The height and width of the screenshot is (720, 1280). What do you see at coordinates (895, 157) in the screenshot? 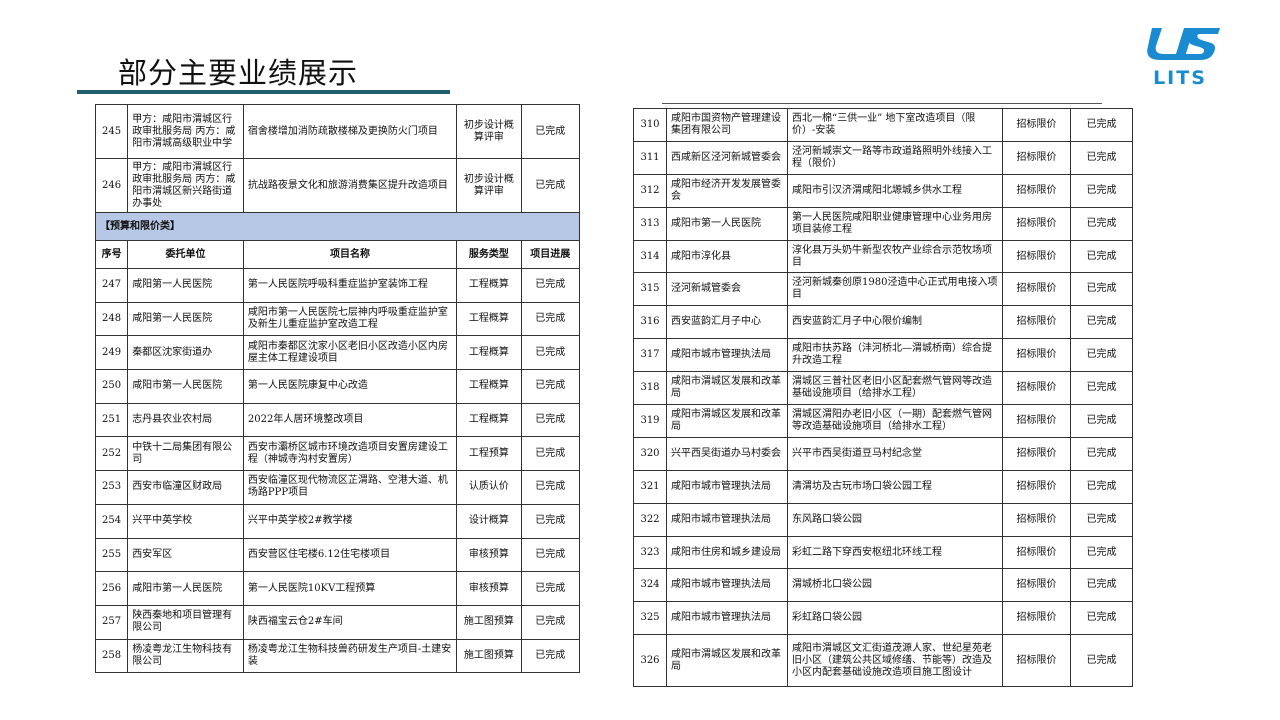
I see `cell-project: 泾河新城崇文一路等市政道路照明外线接入工程（限价）` at bounding box center [895, 157].